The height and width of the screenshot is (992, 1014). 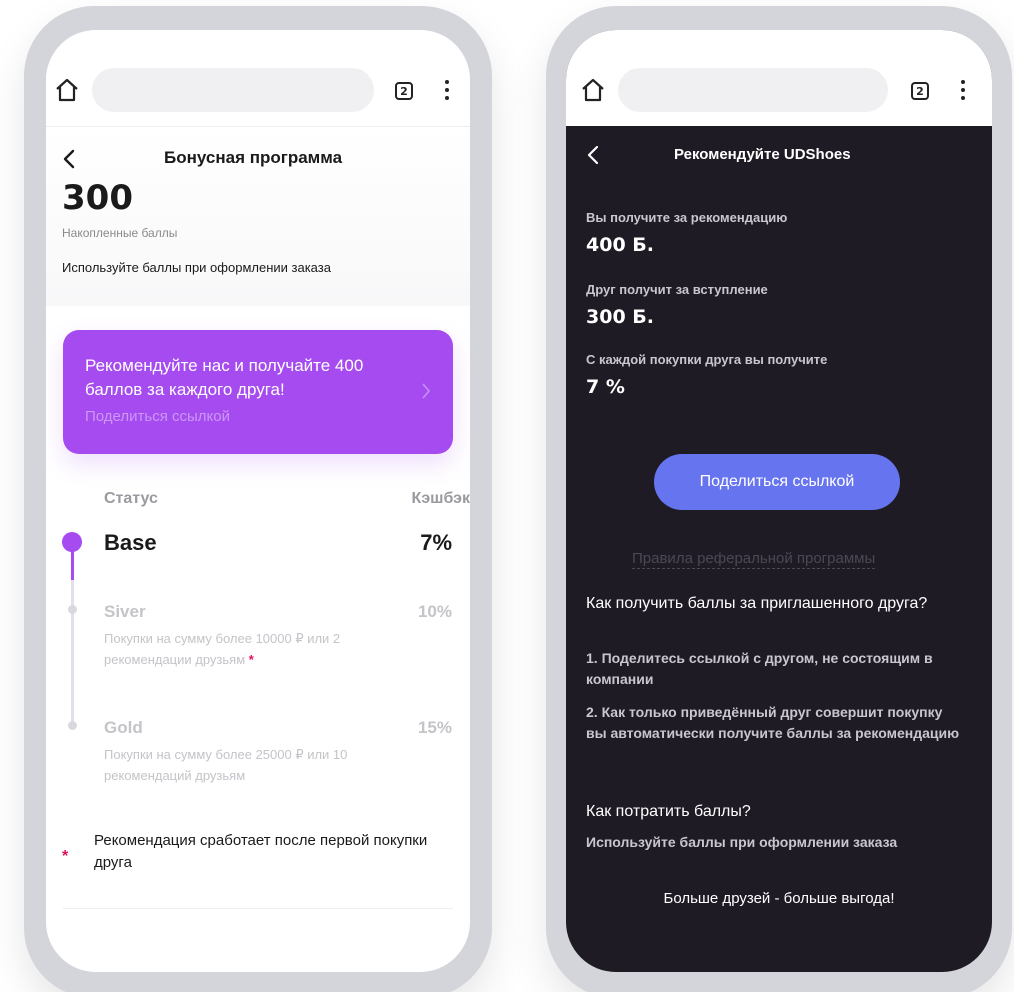 What do you see at coordinates (440, 498) in the screenshot?
I see `column-cashback-header: Кэшбэк` at bounding box center [440, 498].